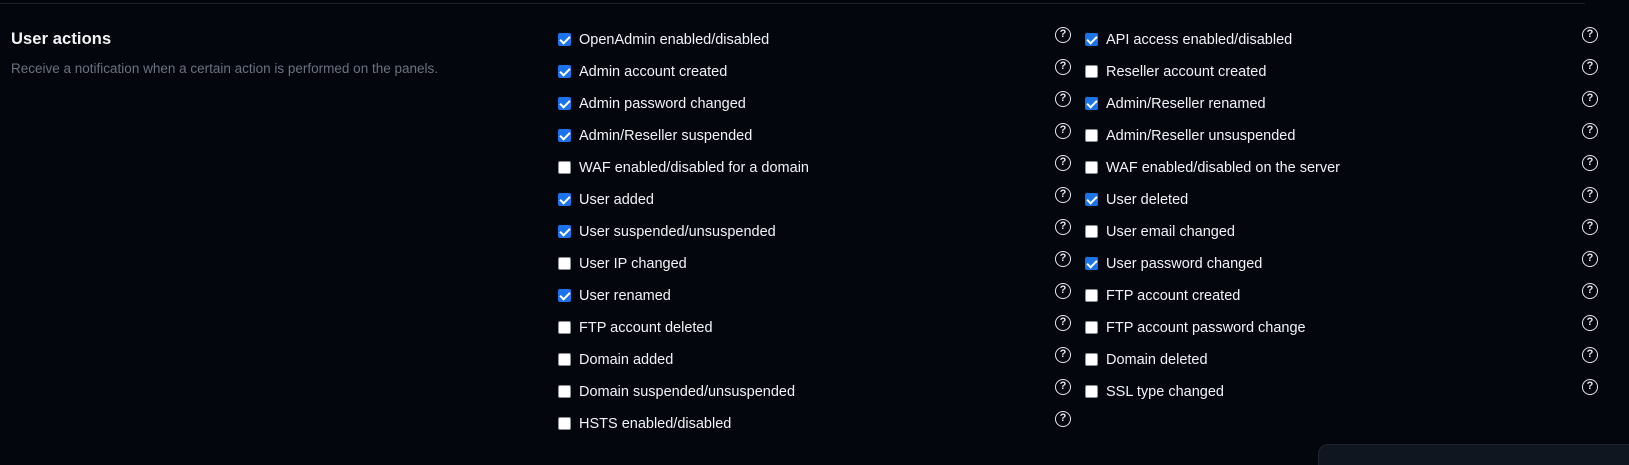 The height and width of the screenshot is (465, 1629). I want to click on option-label: HSTS enabled/disabled, so click(655, 424).